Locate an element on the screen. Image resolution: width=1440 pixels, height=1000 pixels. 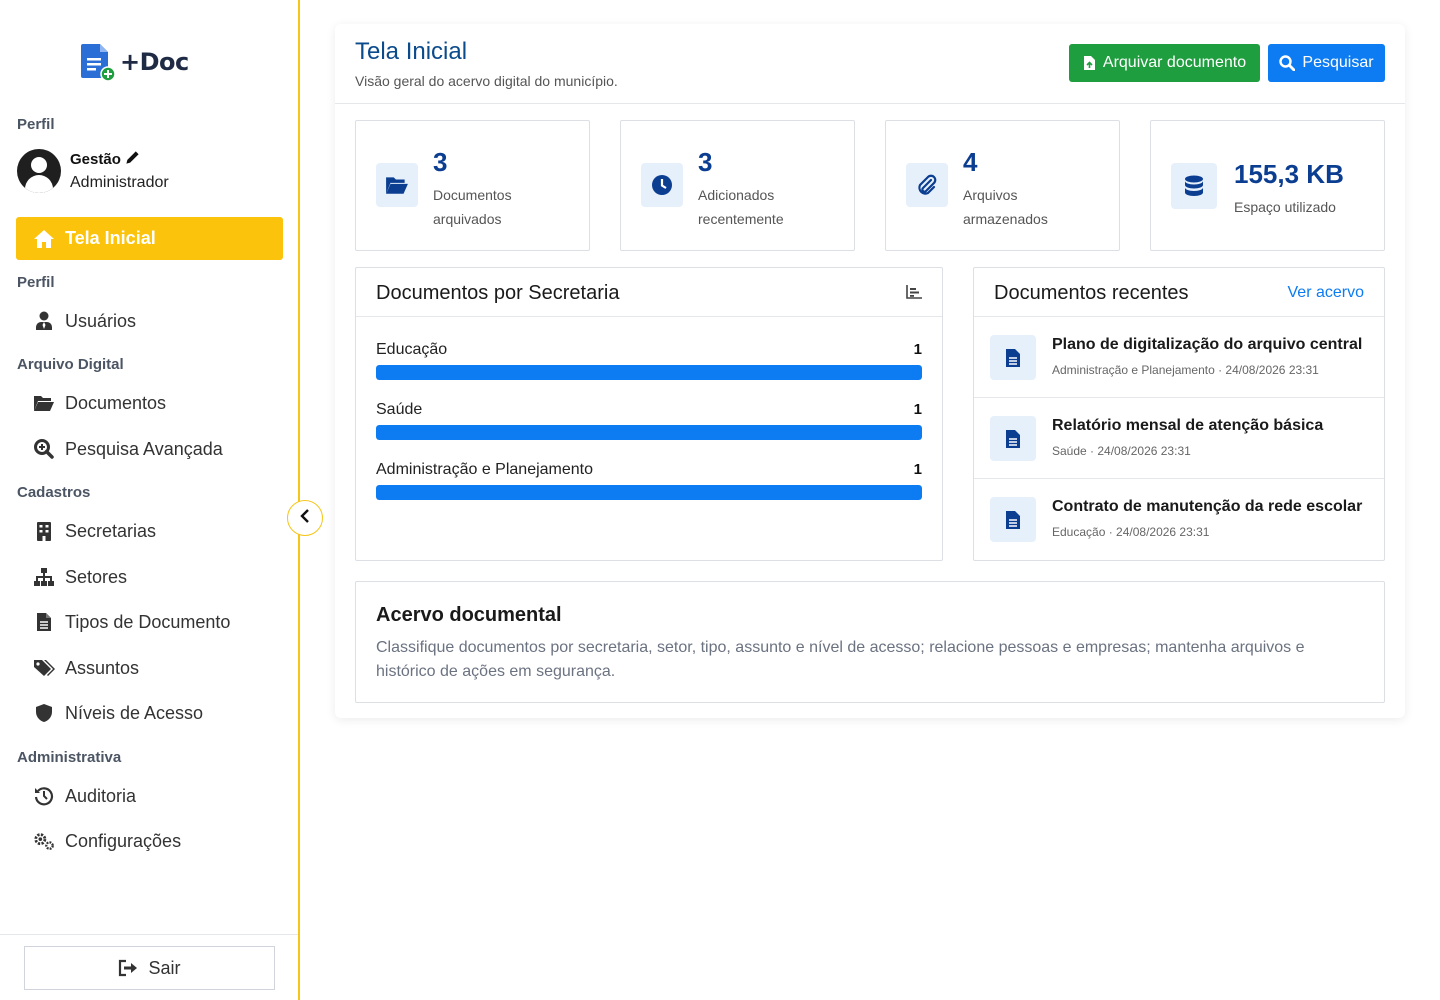
archive-document-button: Arquivar documento is located at coordinates (1164, 63).